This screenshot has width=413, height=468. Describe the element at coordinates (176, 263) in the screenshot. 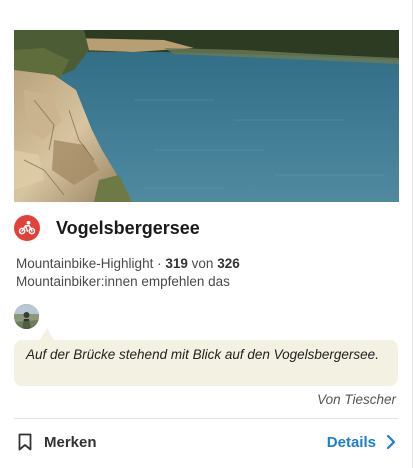

I see `recommend-count: 319` at that location.